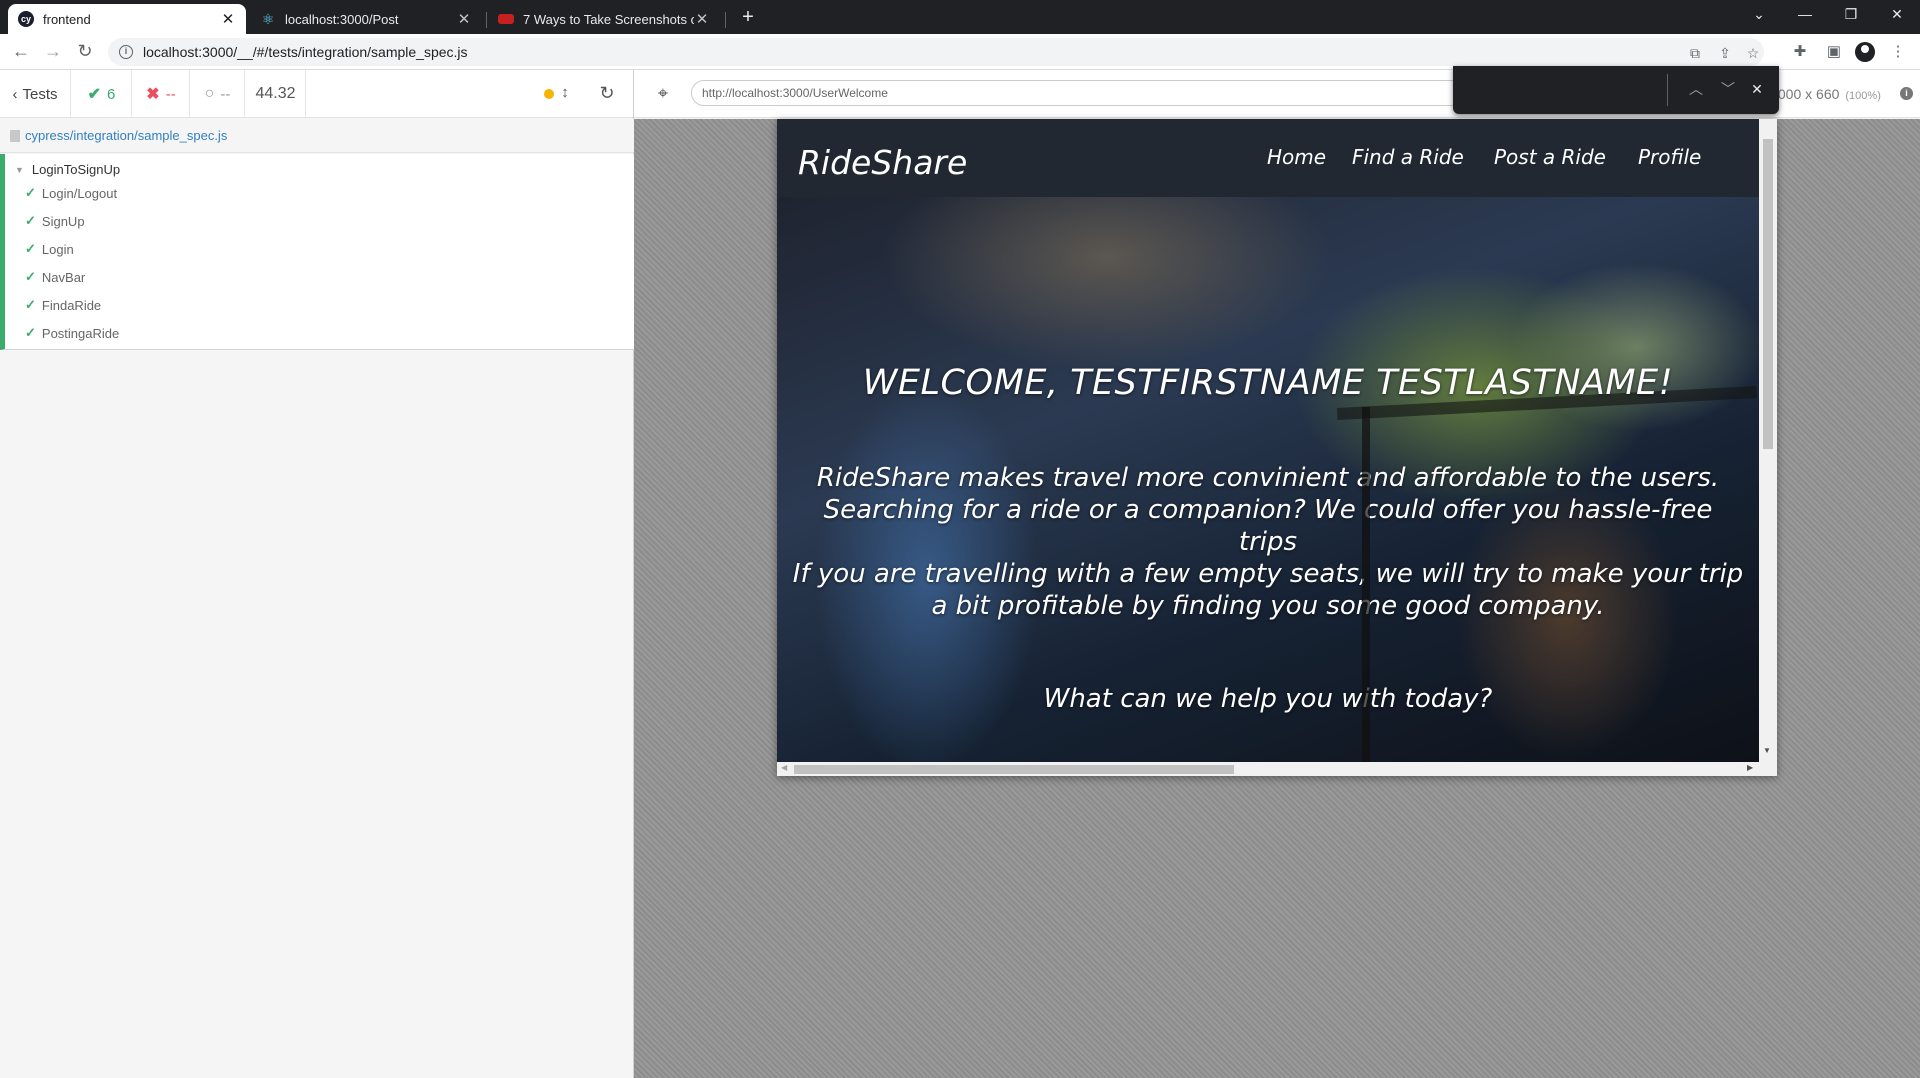 Image resolution: width=1920 pixels, height=1078 pixels. What do you see at coordinates (102, 94) in the screenshot?
I see `passed-count: ✔ 6` at bounding box center [102, 94].